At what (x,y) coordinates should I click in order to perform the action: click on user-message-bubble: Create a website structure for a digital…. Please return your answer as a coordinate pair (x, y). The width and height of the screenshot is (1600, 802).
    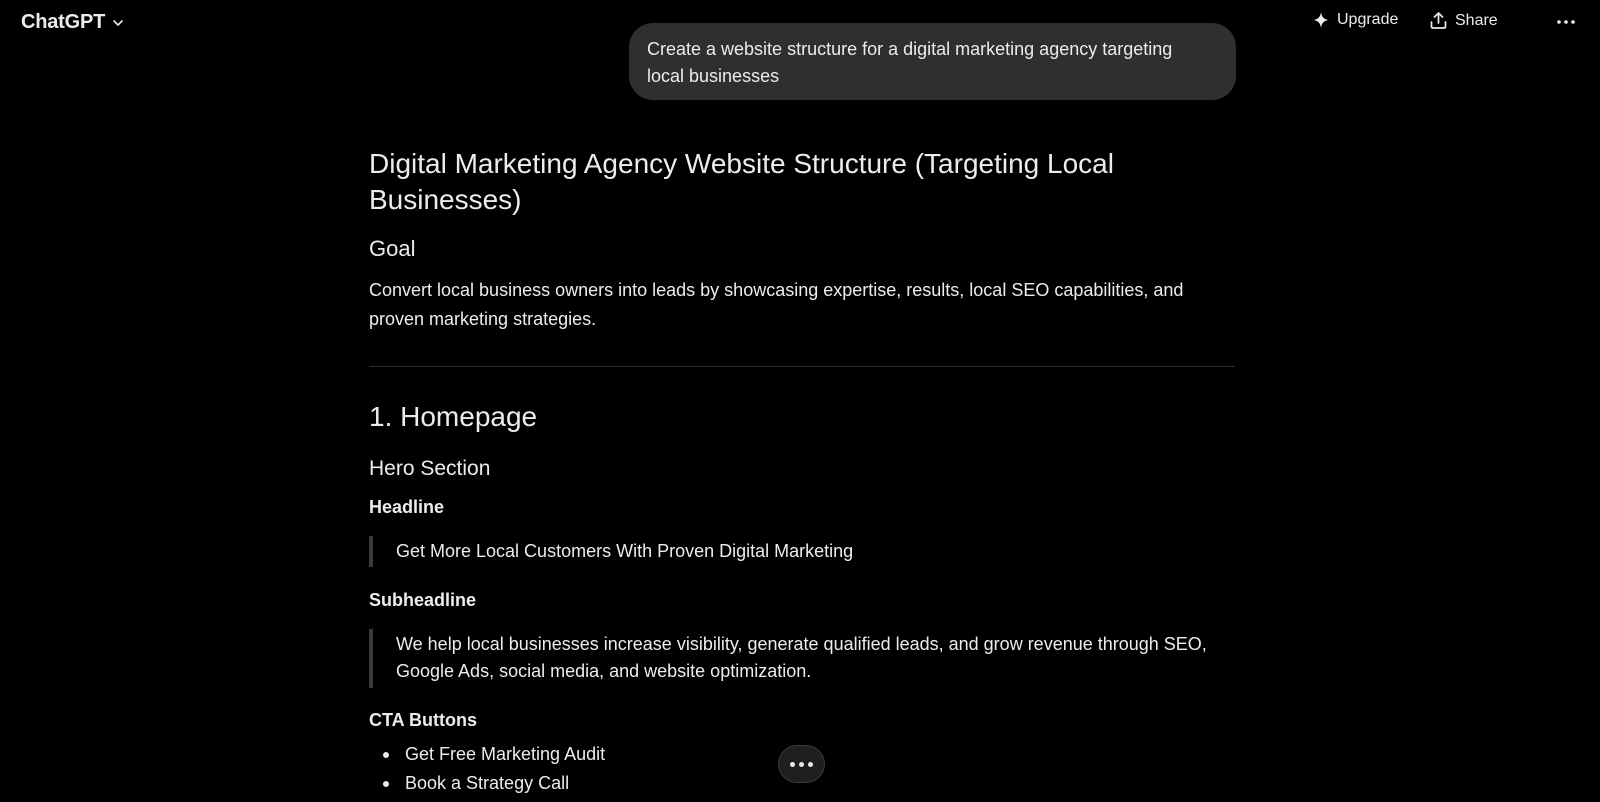
    Looking at the image, I should click on (932, 61).